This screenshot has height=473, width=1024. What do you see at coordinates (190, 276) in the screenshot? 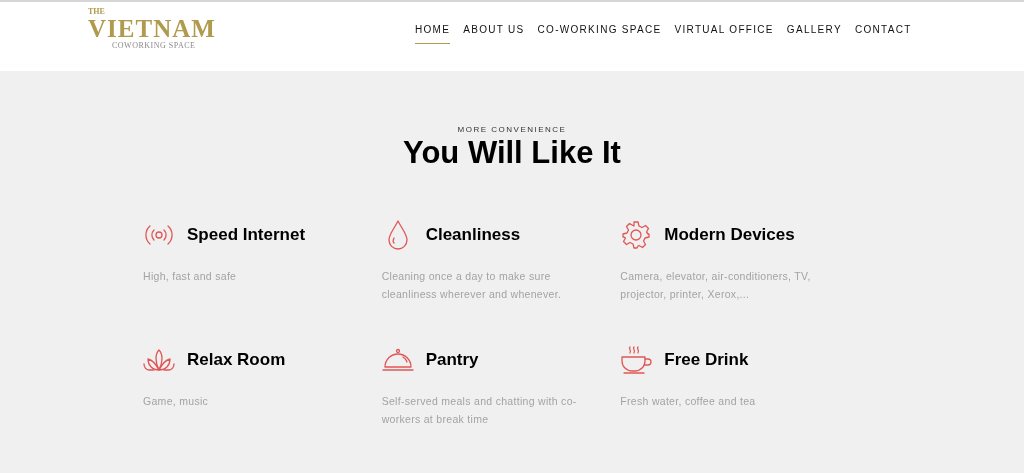
I see `feature-description: High, fast and safe` at bounding box center [190, 276].